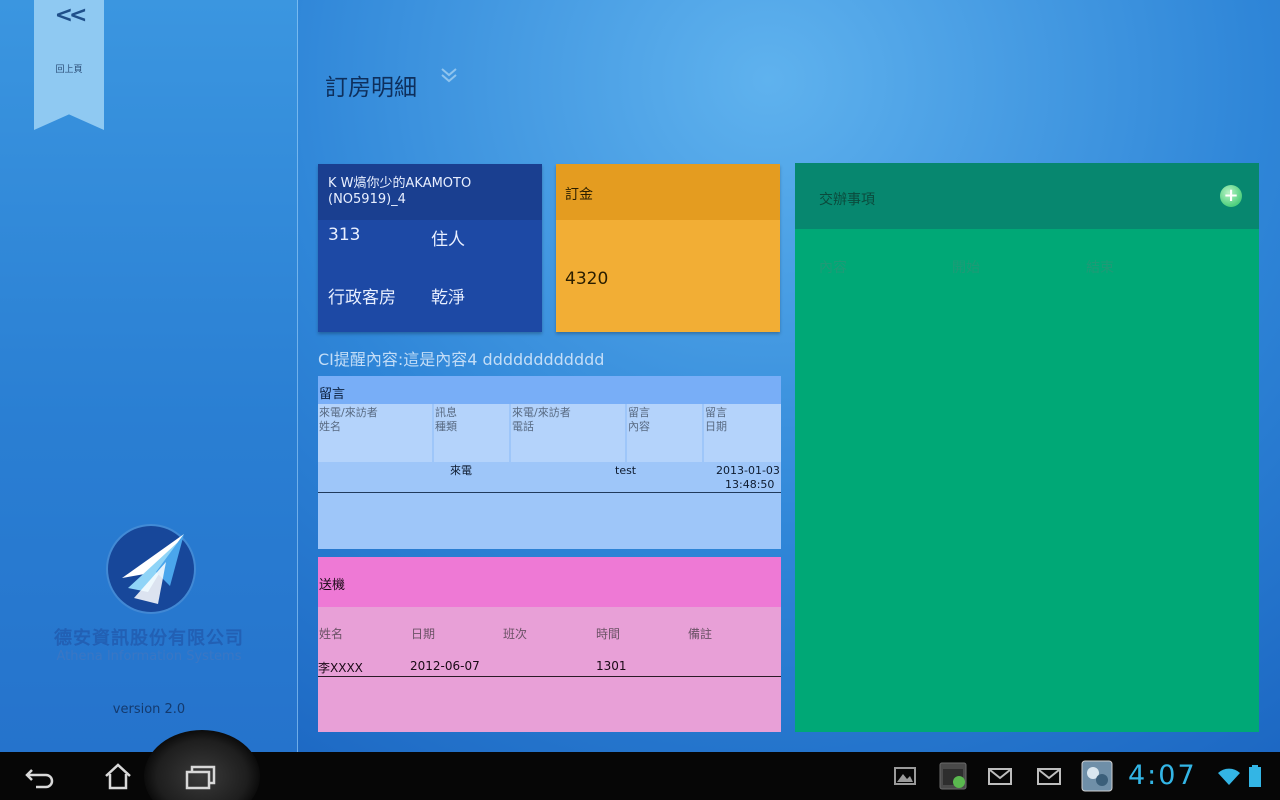 The image size is (1280, 800). Describe the element at coordinates (833, 268) in the screenshot. I see `tasks-col-content: 內容` at that location.